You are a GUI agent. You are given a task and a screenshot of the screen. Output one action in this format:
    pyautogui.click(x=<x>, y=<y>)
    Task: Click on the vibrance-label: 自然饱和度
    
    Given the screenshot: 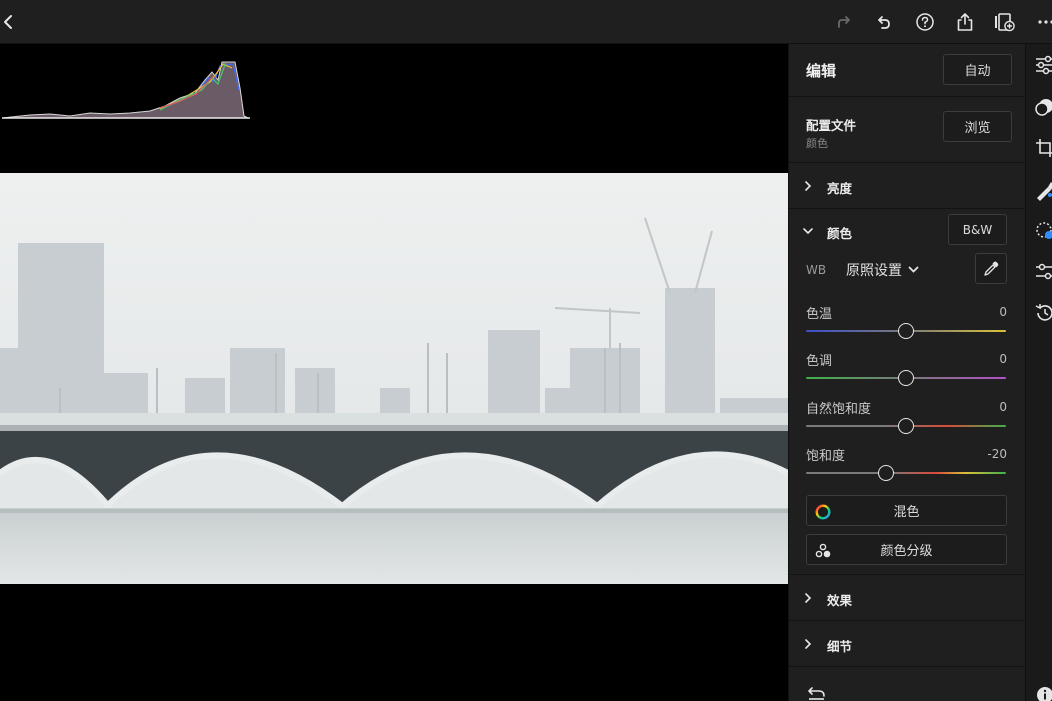 What is the action you would take?
    pyautogui.click(x=839, y=409)
    